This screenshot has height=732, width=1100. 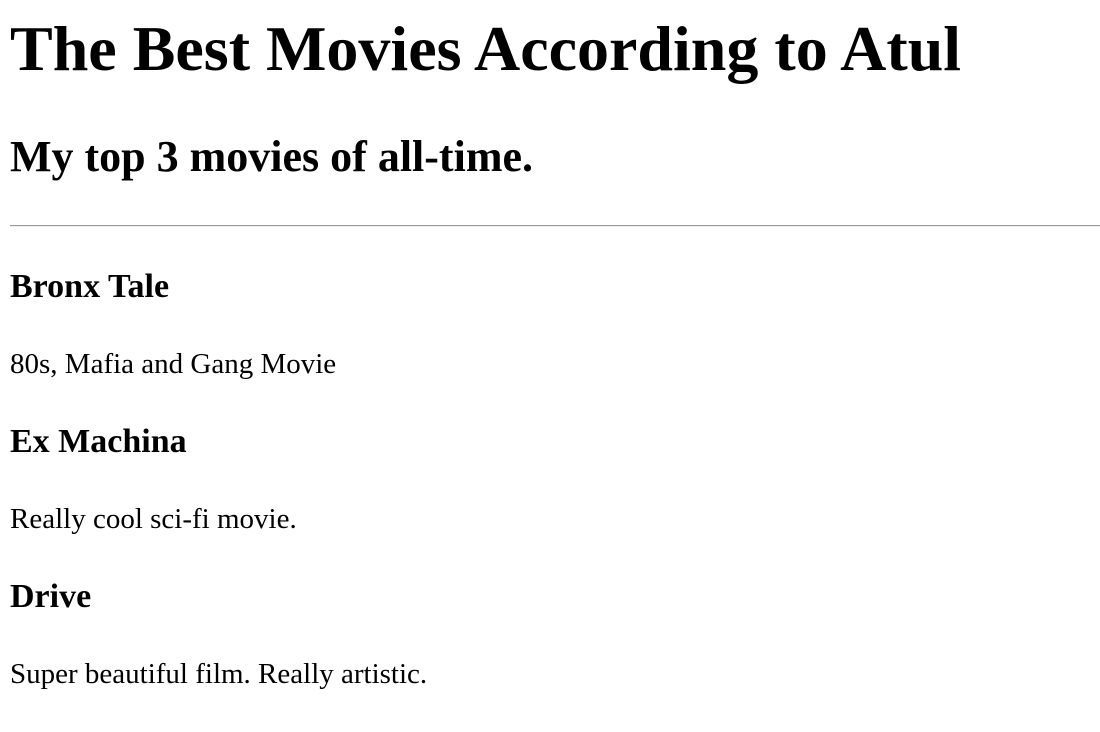 What do you see at coordinates (219, 674) in the screenshot?
I see `movie-description-drive: Super beautiful film. Really artistic.` at bounding box center [219, 674].